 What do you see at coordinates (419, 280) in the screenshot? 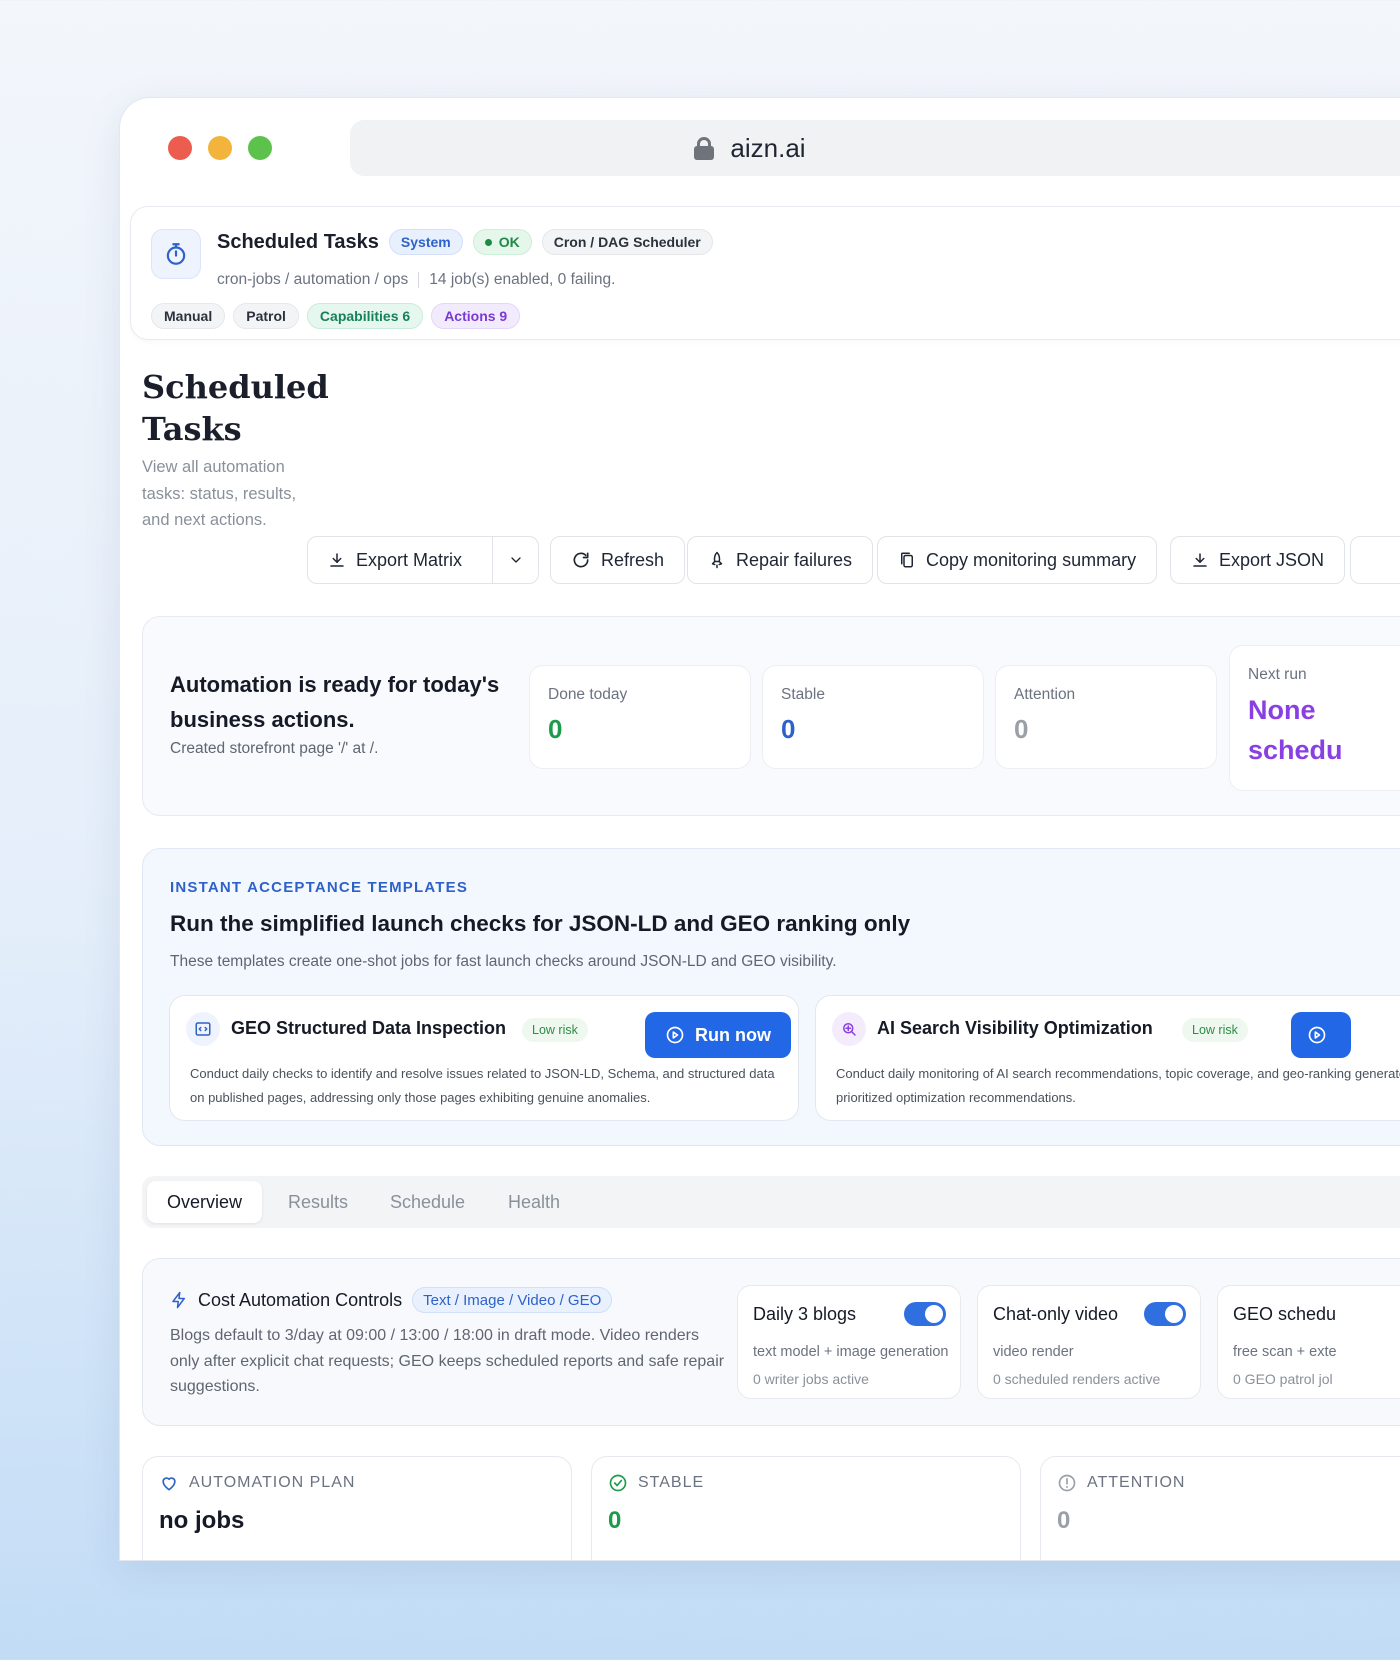
I see `divider` at bounding box center [419, 280].